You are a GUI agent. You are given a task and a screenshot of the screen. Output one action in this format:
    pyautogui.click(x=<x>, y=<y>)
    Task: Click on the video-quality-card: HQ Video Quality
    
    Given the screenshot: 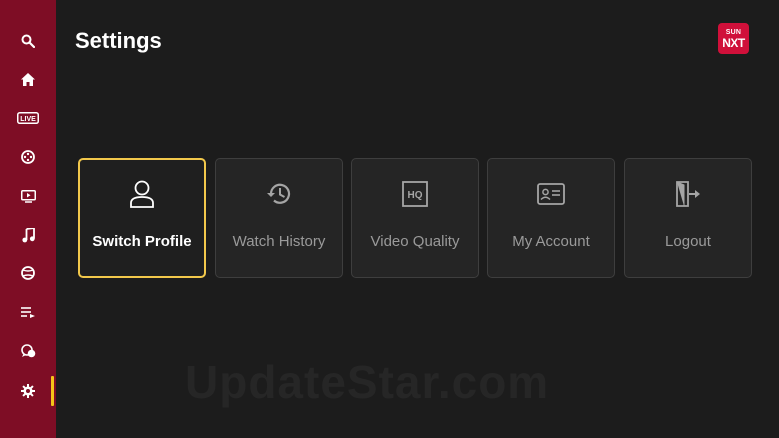 What is the action you would take?
    pyautogui.click(x=415, y=218)
    